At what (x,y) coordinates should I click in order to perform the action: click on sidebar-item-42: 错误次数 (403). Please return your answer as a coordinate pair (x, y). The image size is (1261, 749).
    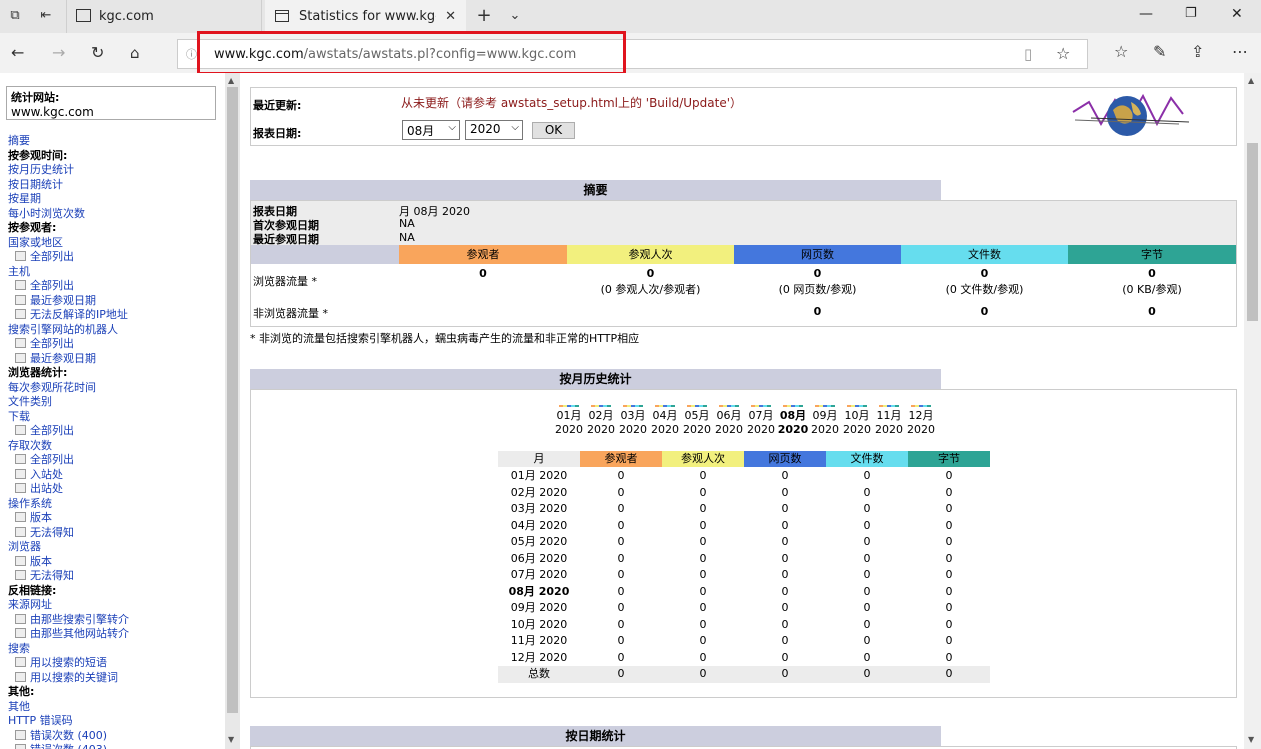
    Looking at the image, I should click on (68, 746).